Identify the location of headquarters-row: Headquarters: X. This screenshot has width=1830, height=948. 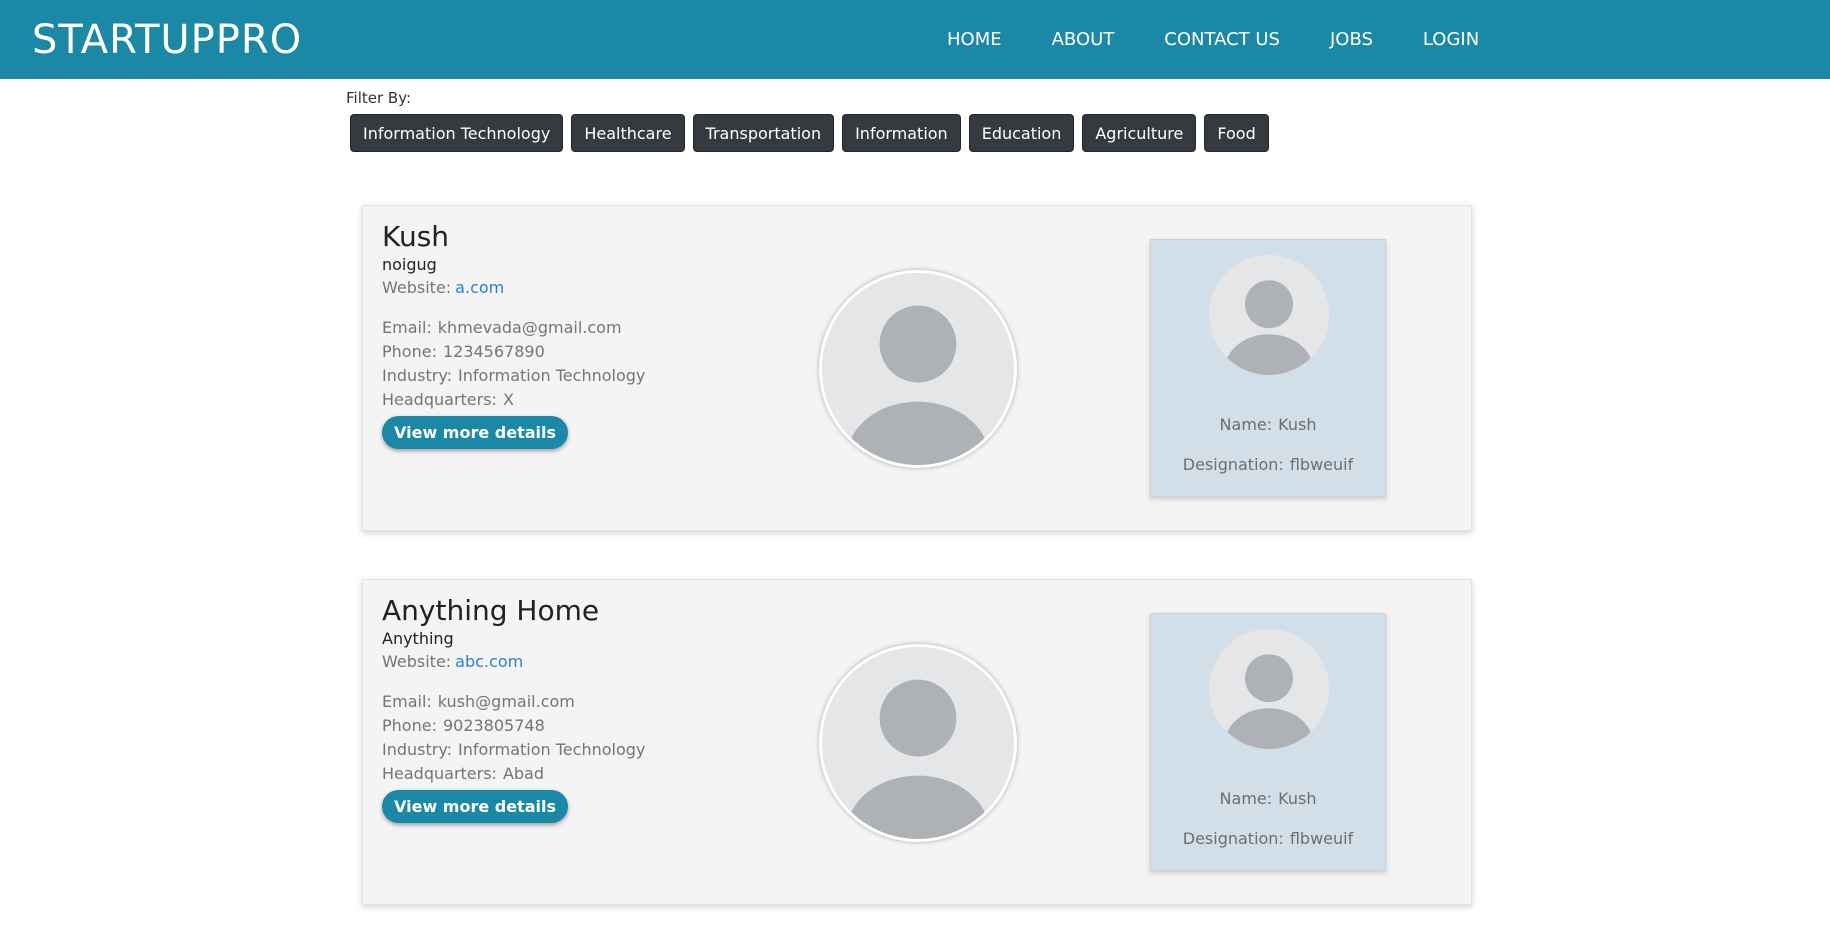
(513, 400).